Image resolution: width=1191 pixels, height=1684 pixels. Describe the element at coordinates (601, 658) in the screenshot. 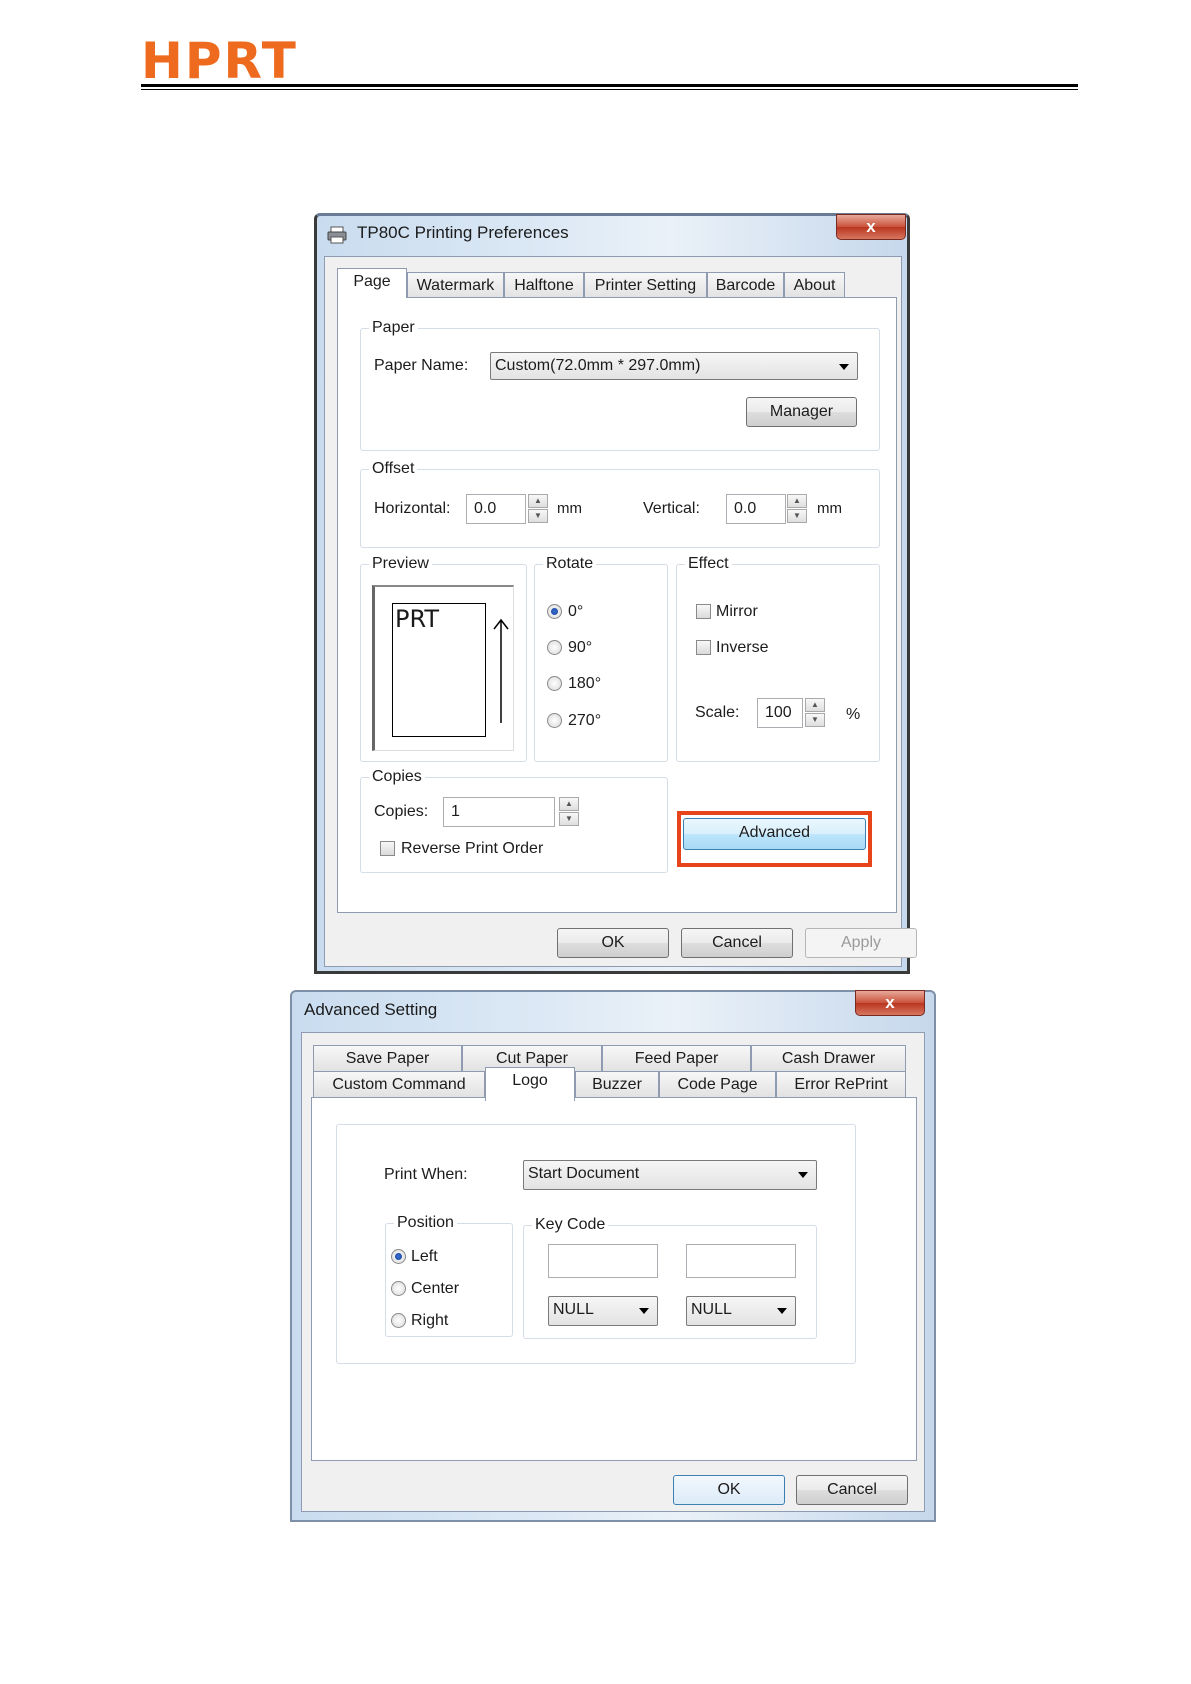

I see `rotate-group: Rotate 0° 90° 180° 270°` at that location.